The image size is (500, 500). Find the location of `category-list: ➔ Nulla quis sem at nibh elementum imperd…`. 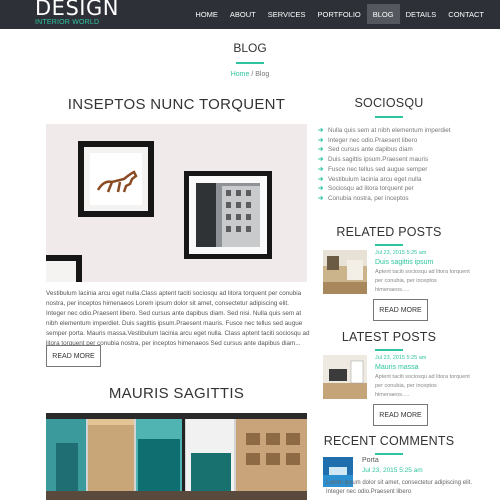

category-list: ➔ Nulla quis sem at nibh elementum imperd… is located at coordinates (403, 165).